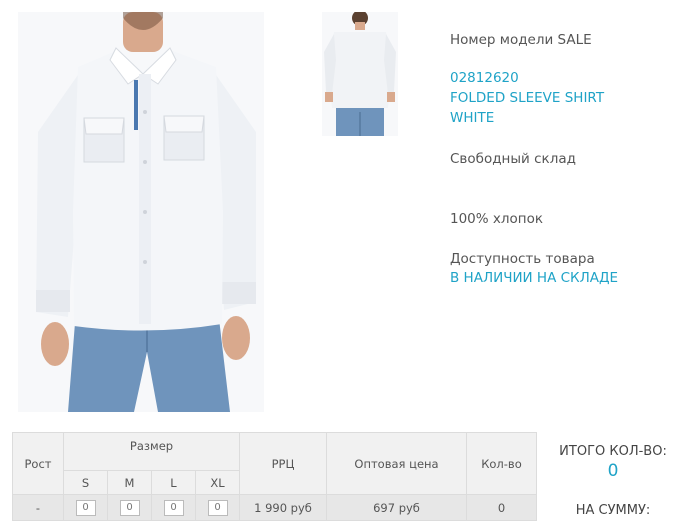 The image size is (686, 528). I want to click on qty-cell-xl: 0, so click(217, 507).